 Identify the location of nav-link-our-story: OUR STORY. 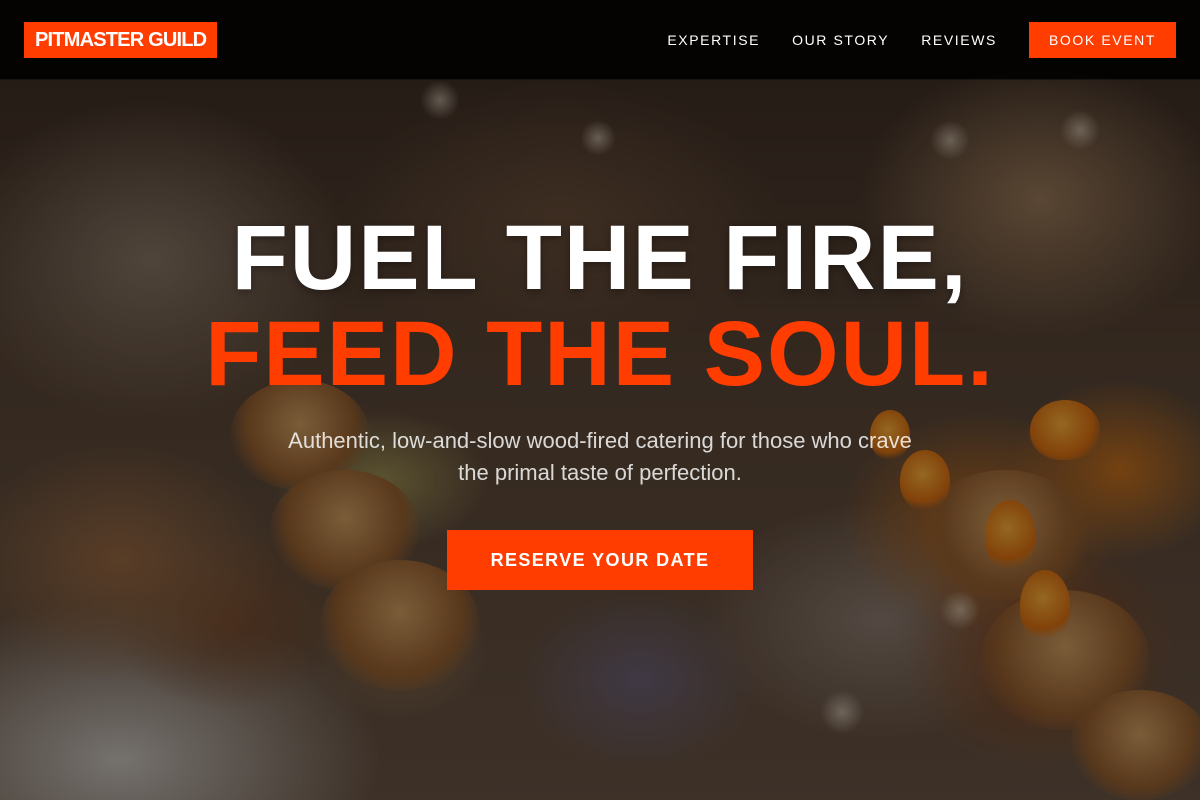
(840, 40).